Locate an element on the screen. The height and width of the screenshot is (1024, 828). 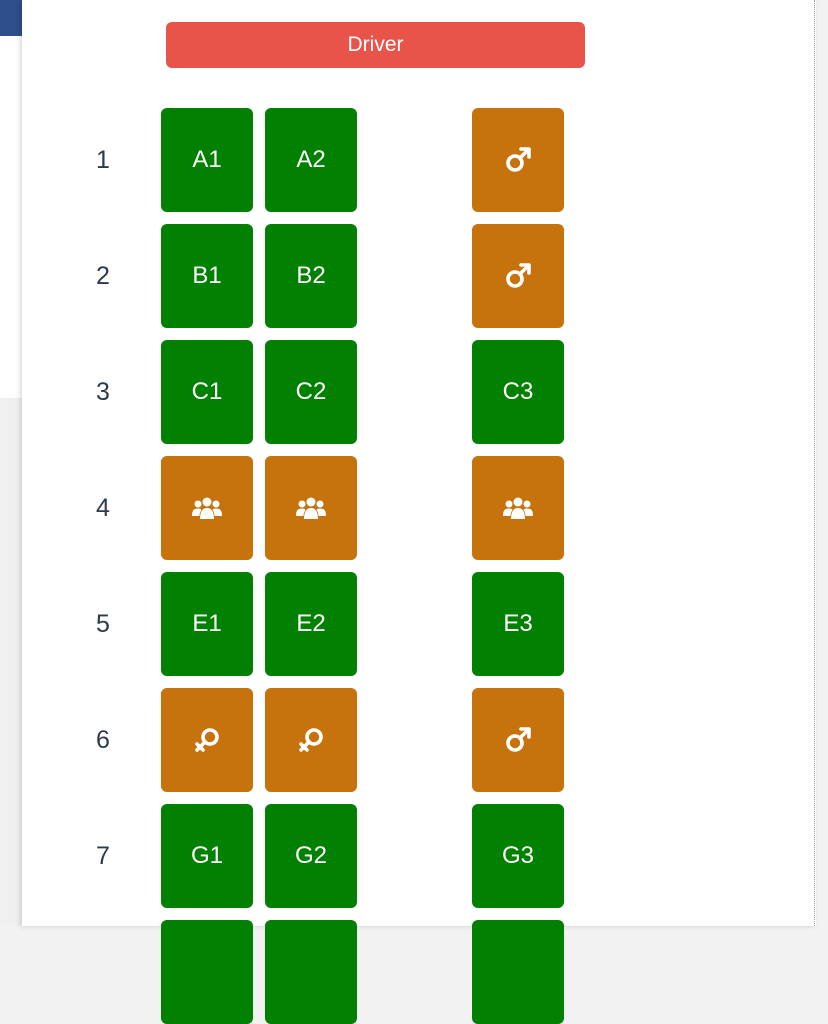
seat-e1: E1 is located at coordinates (207, 624).